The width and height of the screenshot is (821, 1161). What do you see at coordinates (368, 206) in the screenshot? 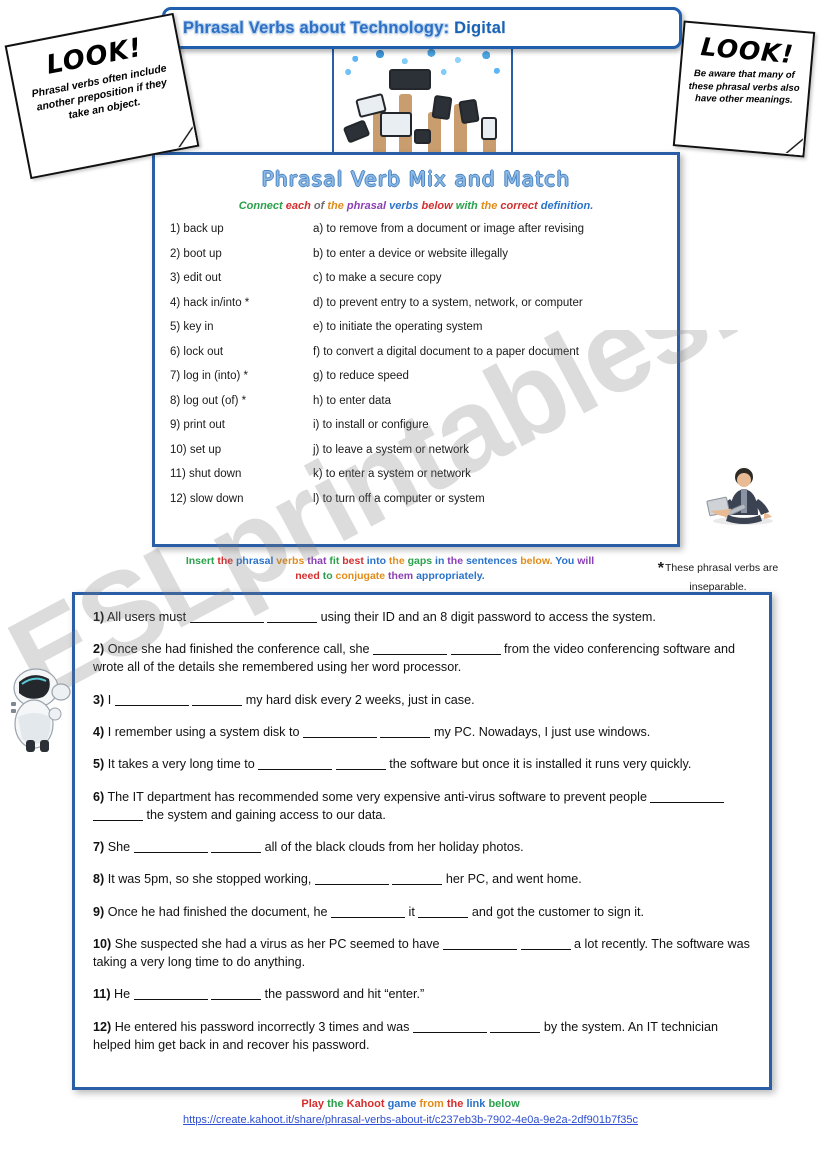
I see `colored-word: phrasal` at bounding box center [368, 206].